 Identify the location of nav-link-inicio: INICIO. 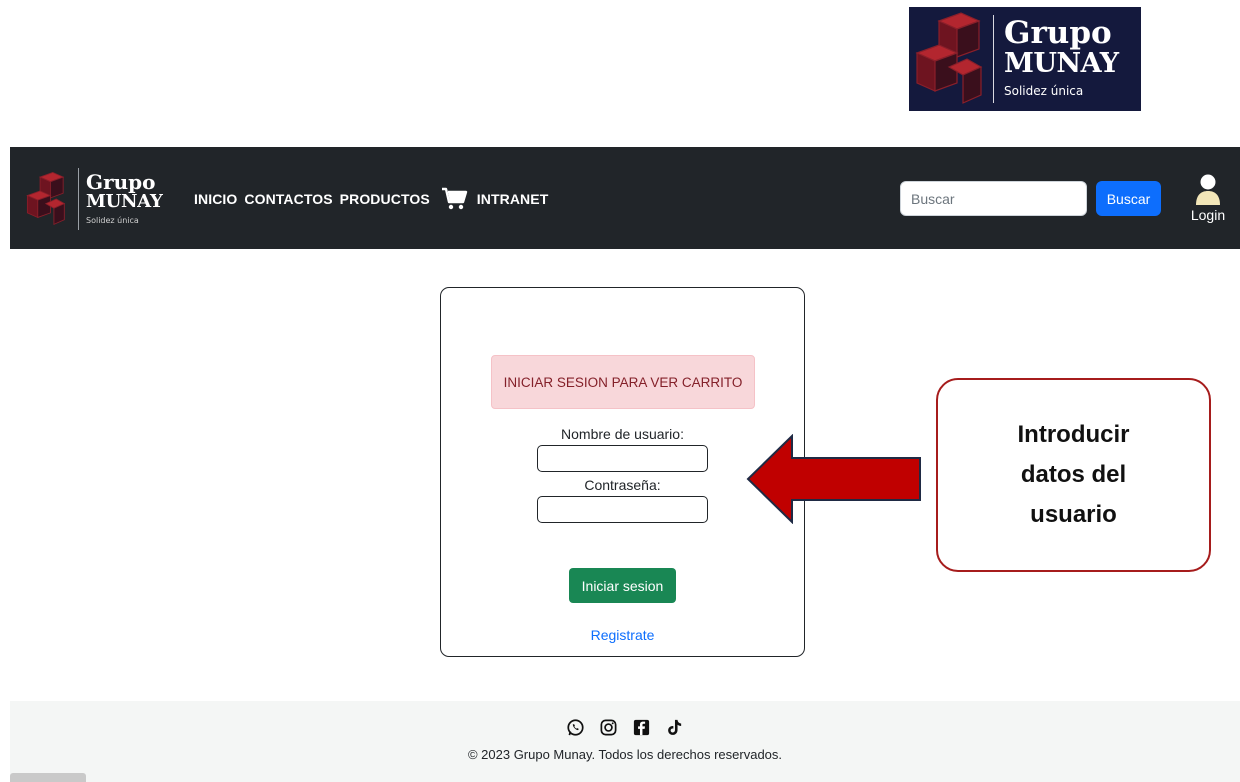
(215, 199).